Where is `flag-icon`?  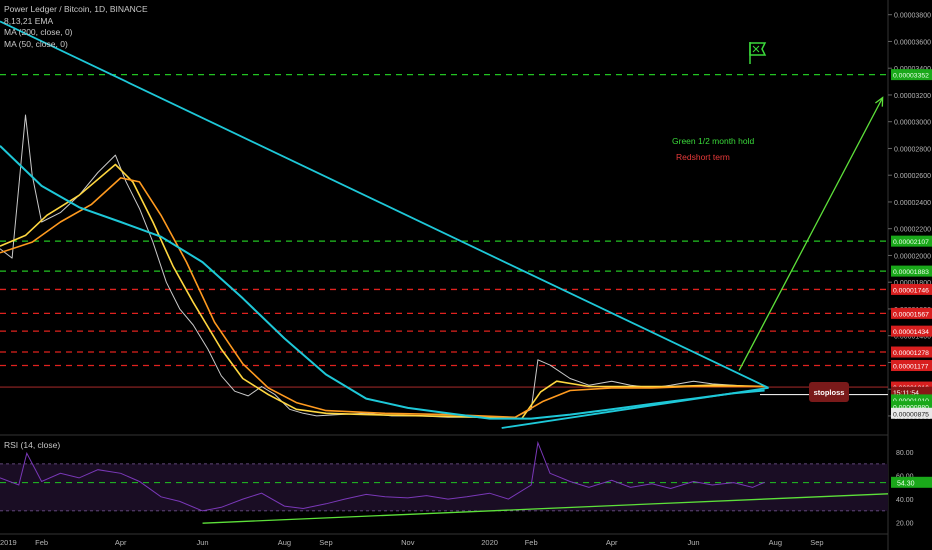
flag-icon is located at coordinates (758, 53).